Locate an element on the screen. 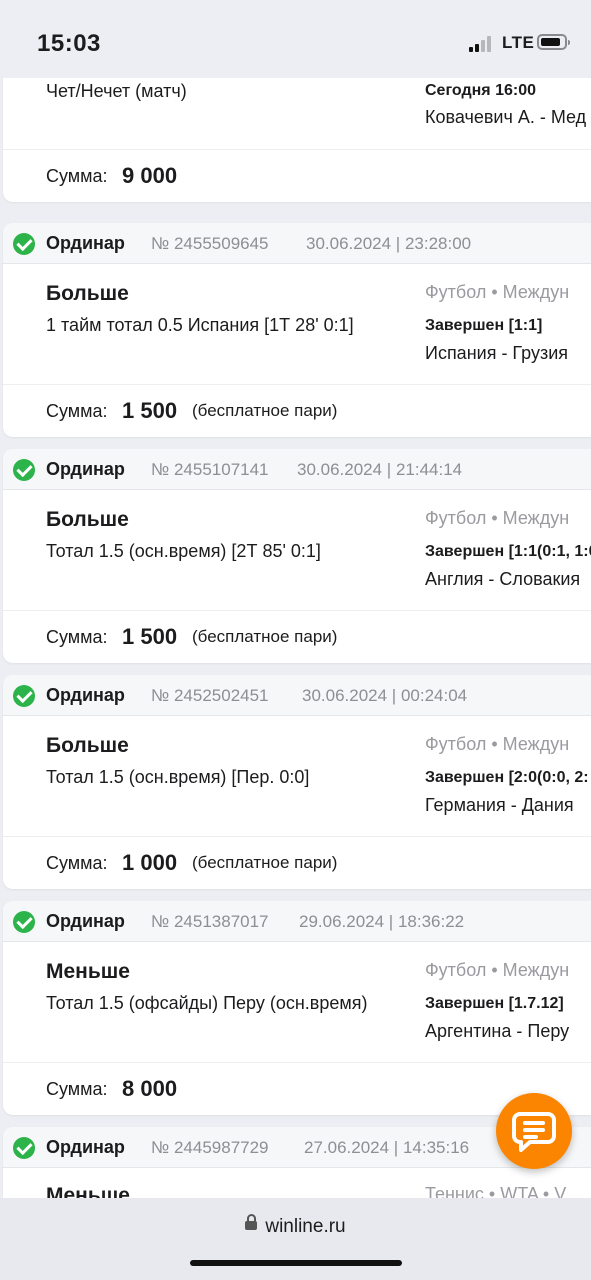  bet-match: Германия - Дания is located at coordinates (499, 805).